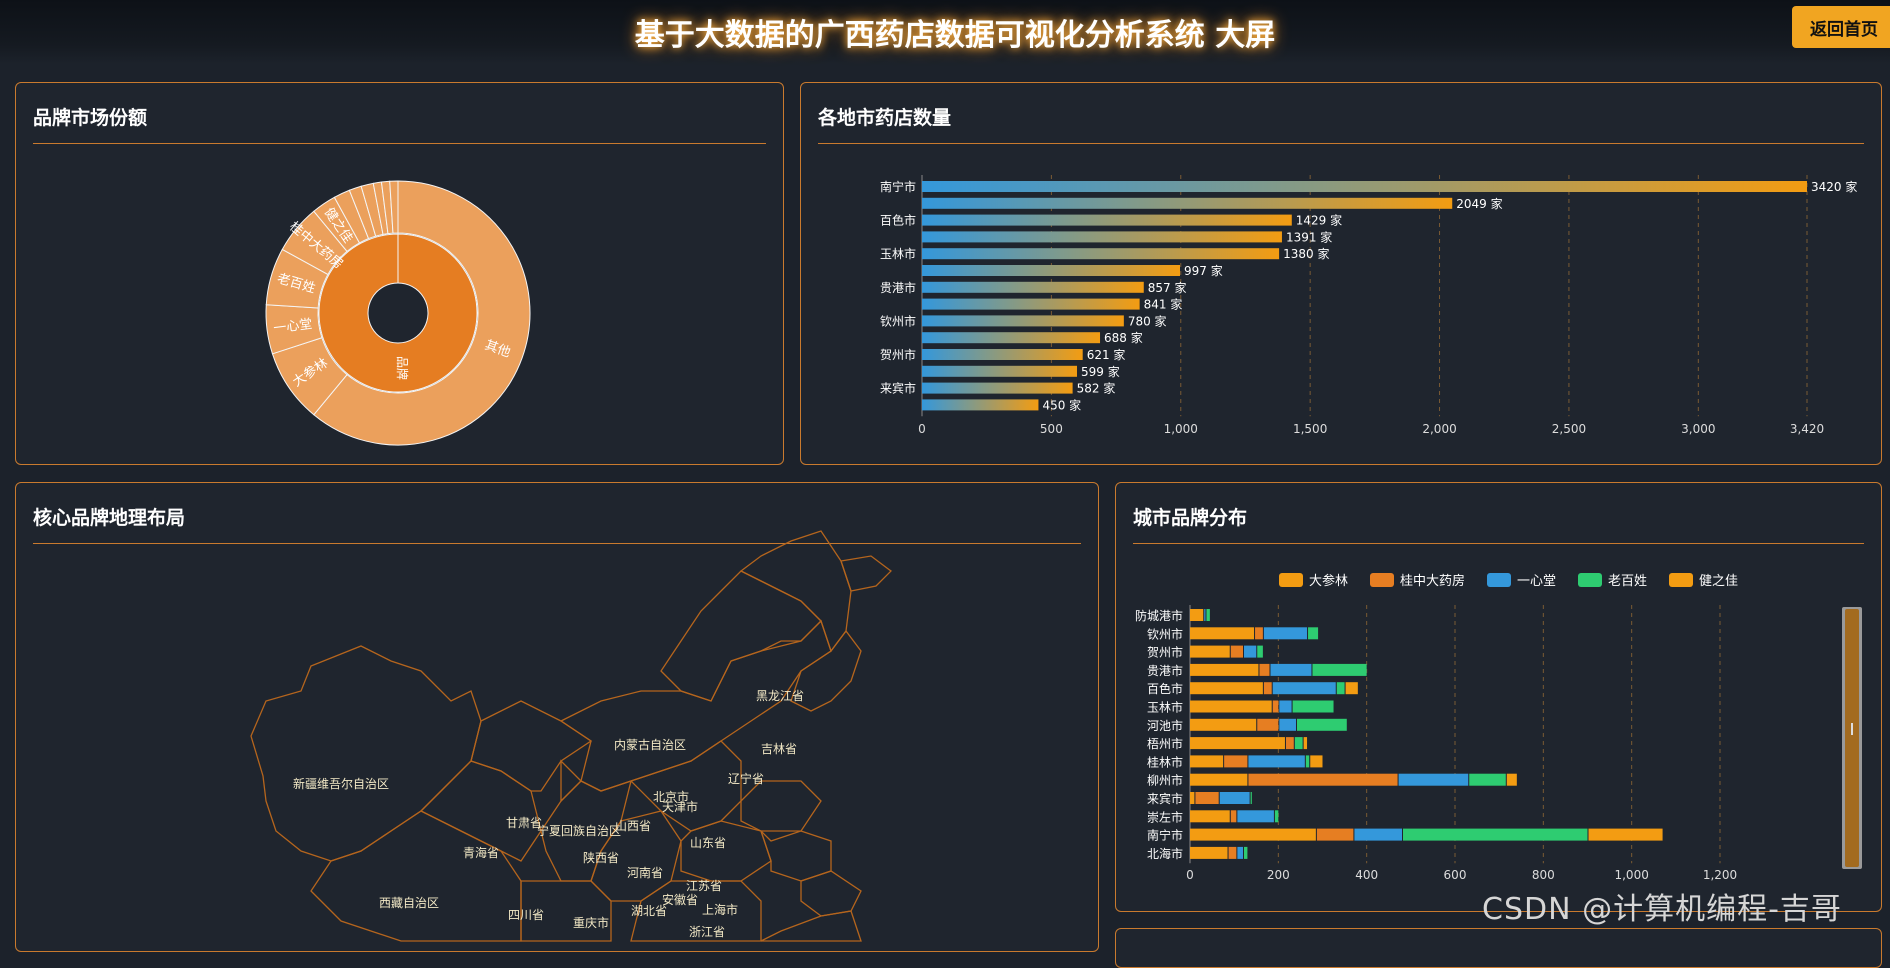 This screenshot has width=1890, height=968. Describe the element at coordinates (481, 852) in the screenshot. I see `map-region-label: 青海省` at that location.